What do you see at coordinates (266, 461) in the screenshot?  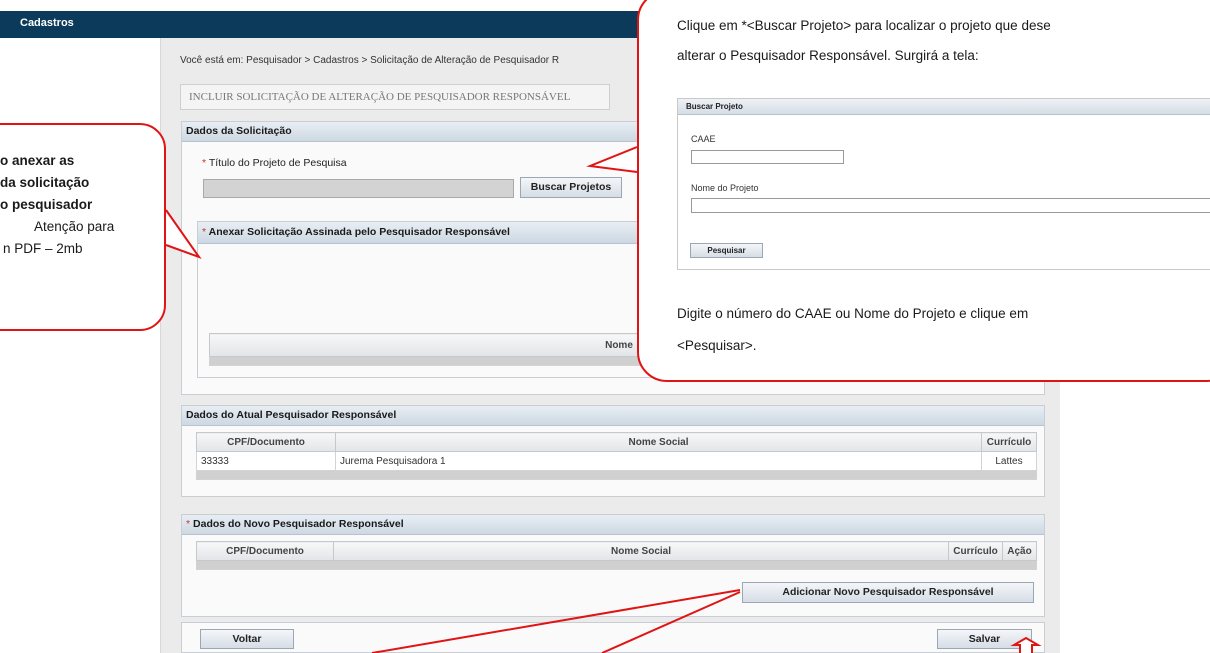 I see `cell-cpf: 33333` at bounding box center [266, 461].